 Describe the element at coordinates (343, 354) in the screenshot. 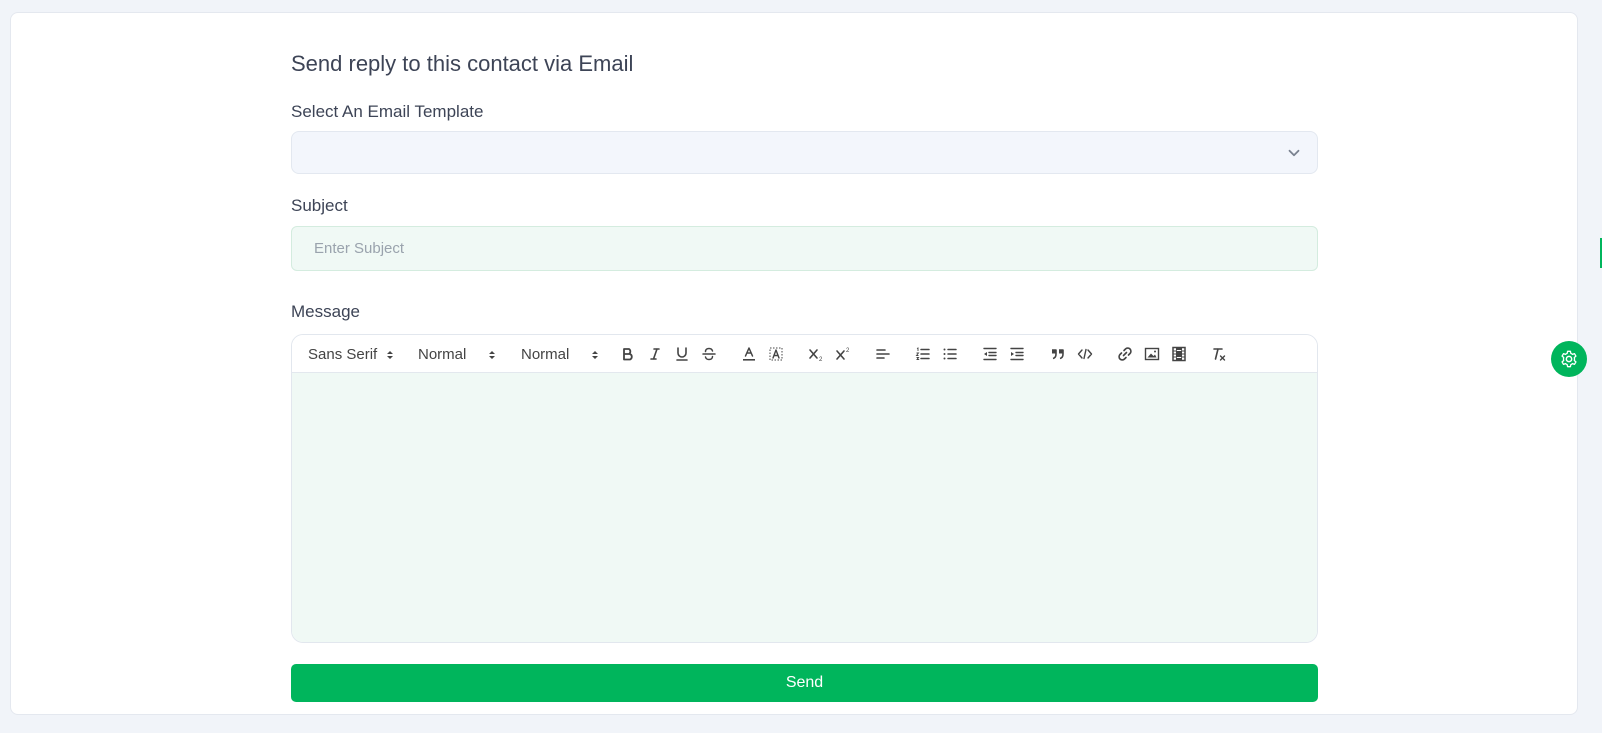

I see `font-picker-label: Sans Serif` at that location.